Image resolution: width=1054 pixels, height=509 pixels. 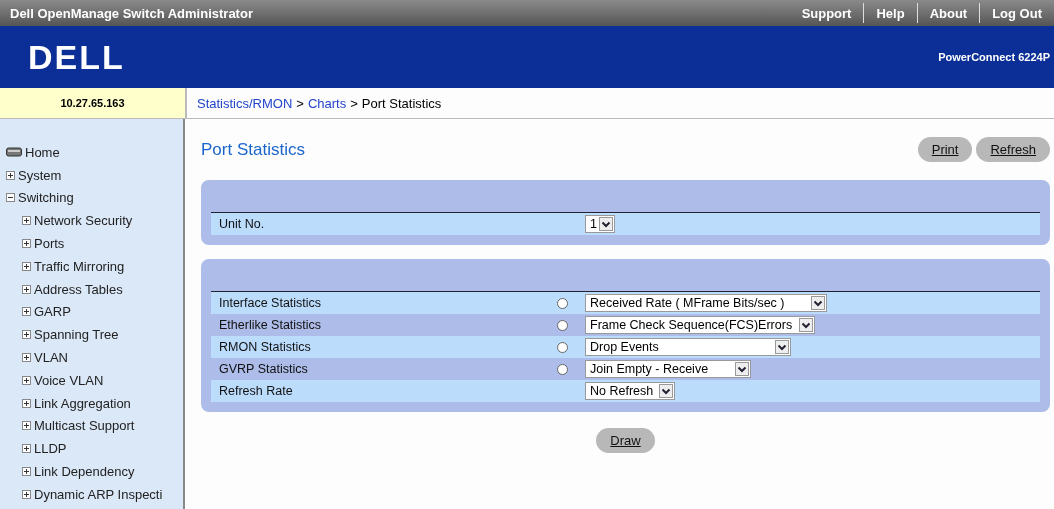 I want to click on sidebar-item: Traffic Mirroring, so click(x=79, y=266).